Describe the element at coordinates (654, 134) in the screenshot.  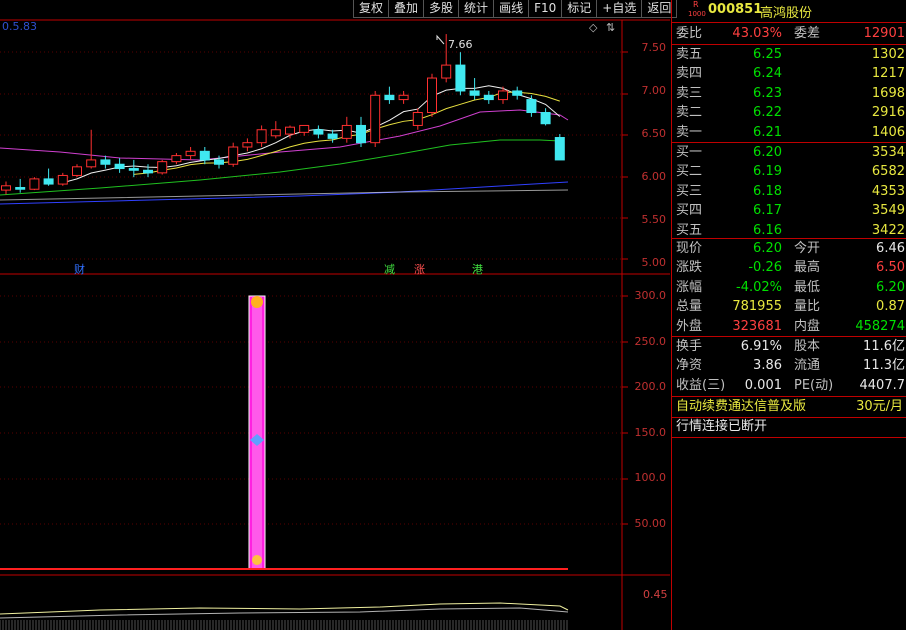
I see `price-tick: 6.50` at that location.